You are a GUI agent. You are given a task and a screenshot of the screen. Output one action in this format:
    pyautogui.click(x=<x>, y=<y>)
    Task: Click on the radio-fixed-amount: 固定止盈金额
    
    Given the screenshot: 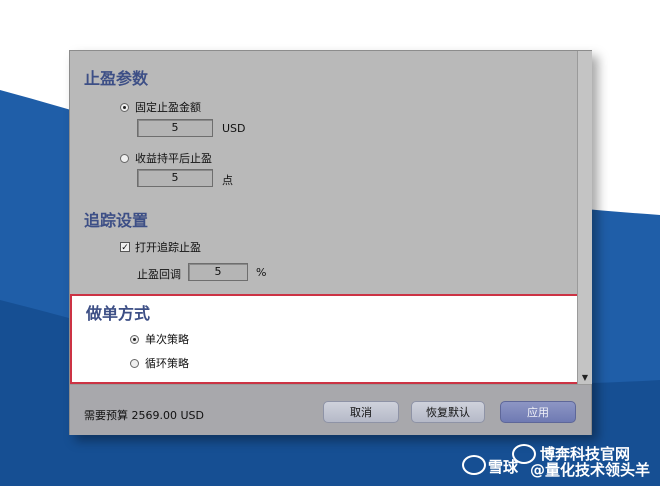 What is the action you would take?
    pyautogui.click(x=160, y=107)
    